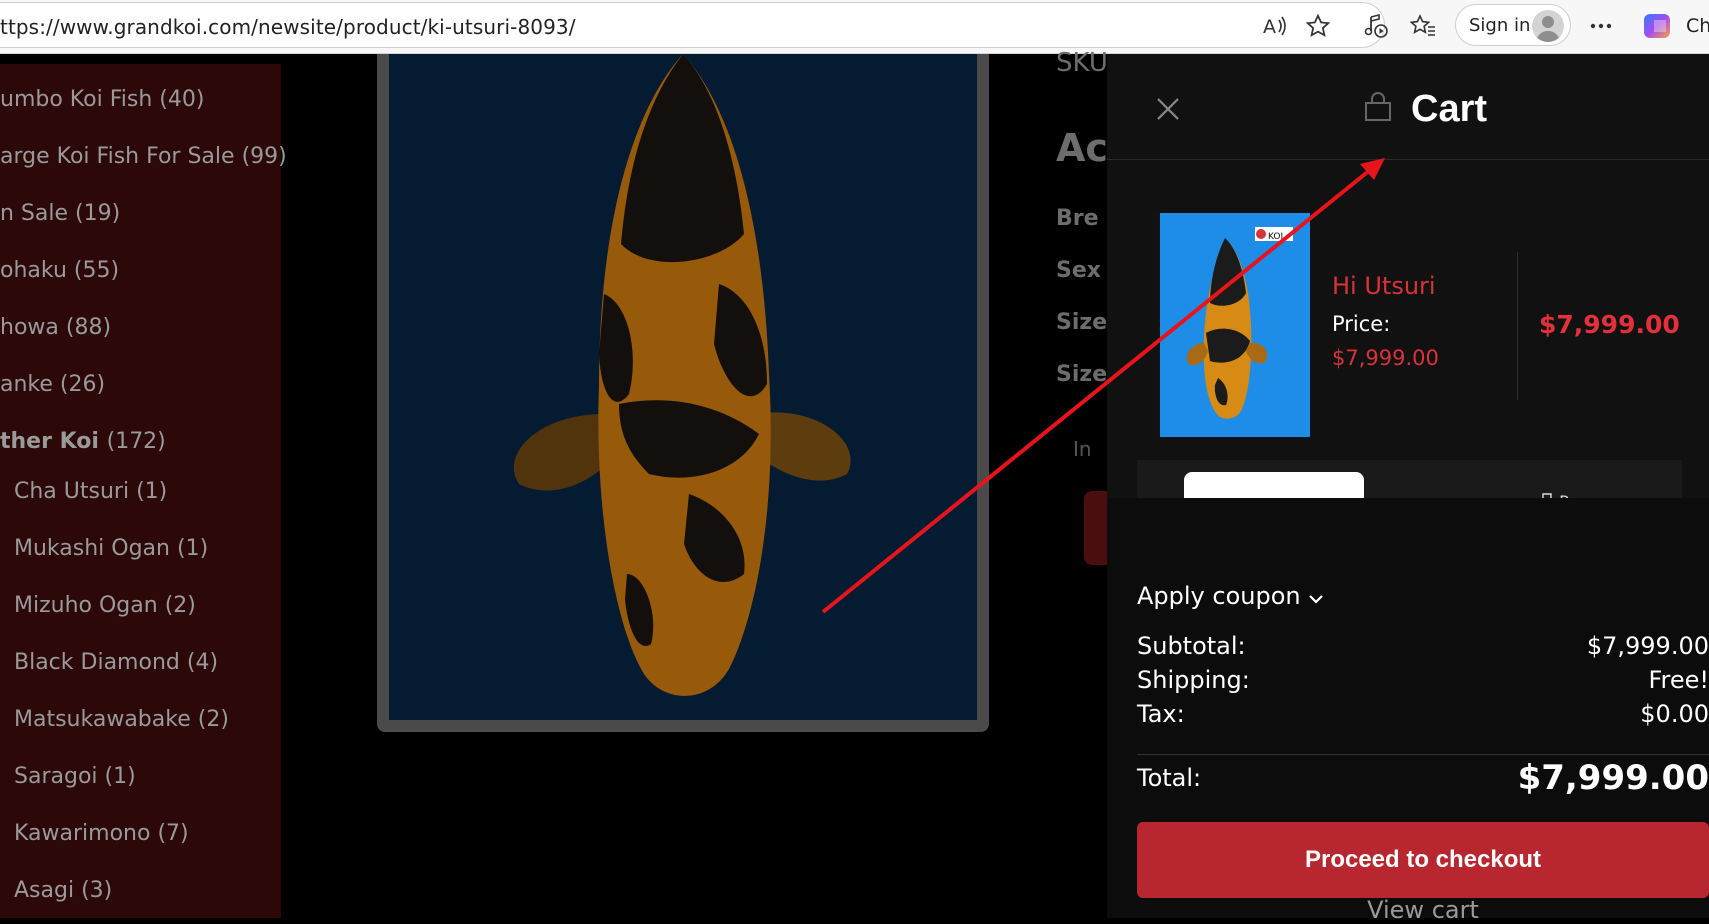 The image size is (1709, 924). Describe the element at coordinates (182, 99) in the screenshot. I see `category-count: (40)` at that location.